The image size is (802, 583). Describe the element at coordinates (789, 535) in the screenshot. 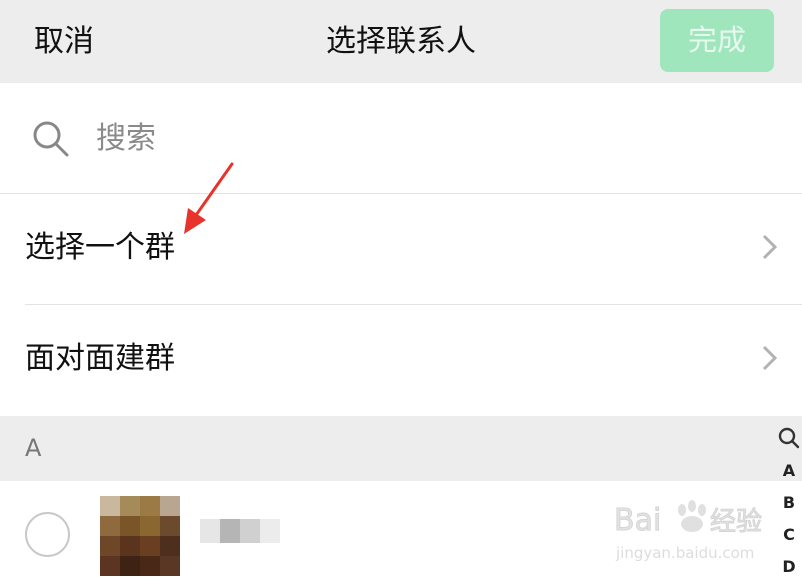

I see `index-letter-c: C` at that location.